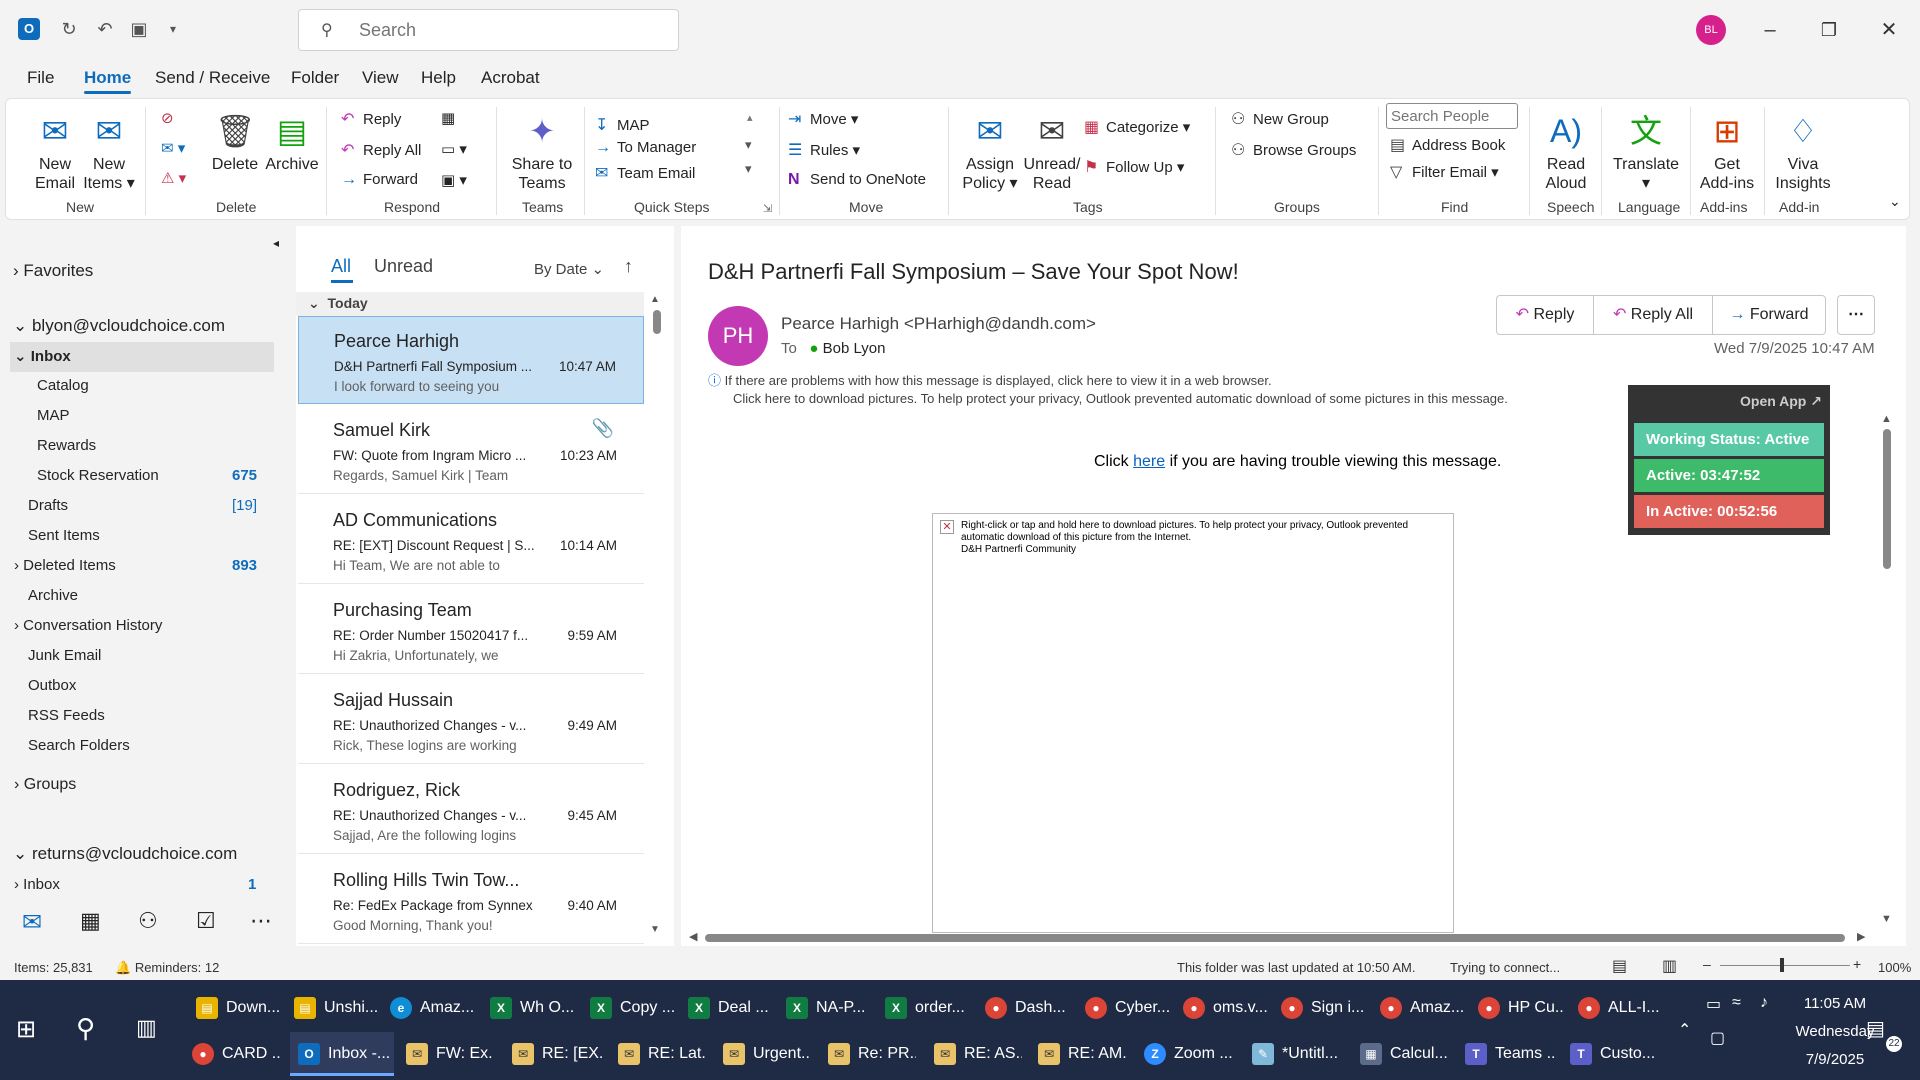 This screenshot has width=1920, height=1080. Describe the element at coordinates (438, 78) in the screenshot. I see `tab-help: Help` at that location.